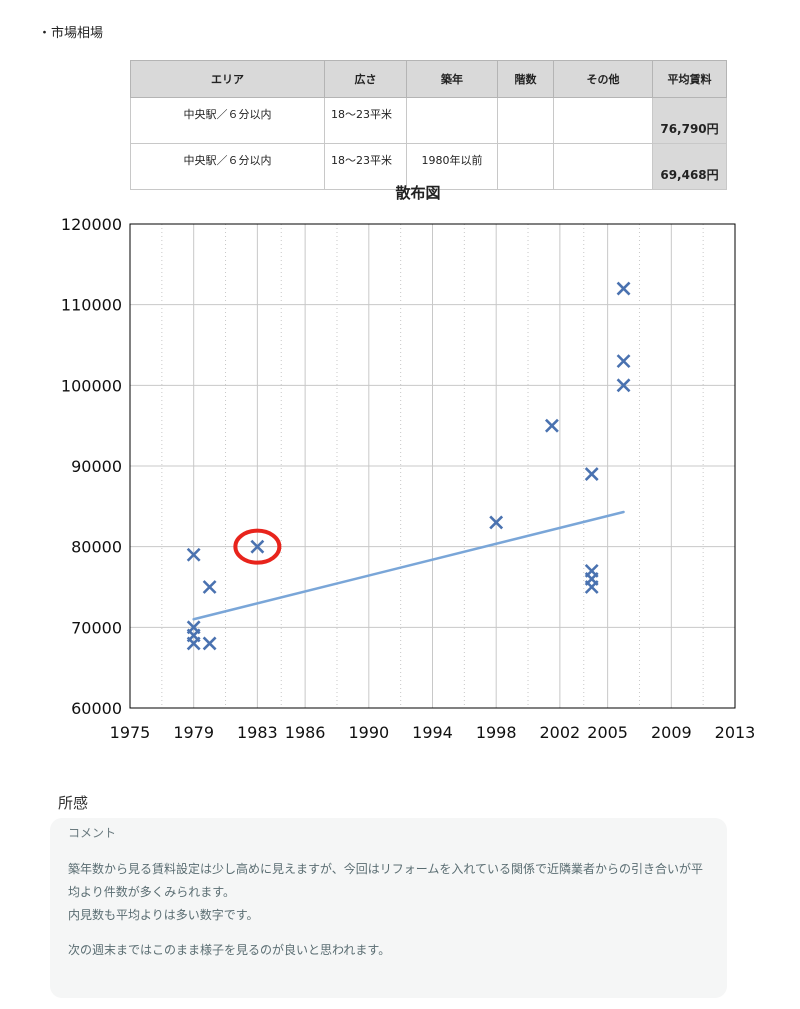 The image size is (800, 1009). Describe the element at coordinates (96, 547) in the screenshot. I see `y-tick-label: 80000` at that location.